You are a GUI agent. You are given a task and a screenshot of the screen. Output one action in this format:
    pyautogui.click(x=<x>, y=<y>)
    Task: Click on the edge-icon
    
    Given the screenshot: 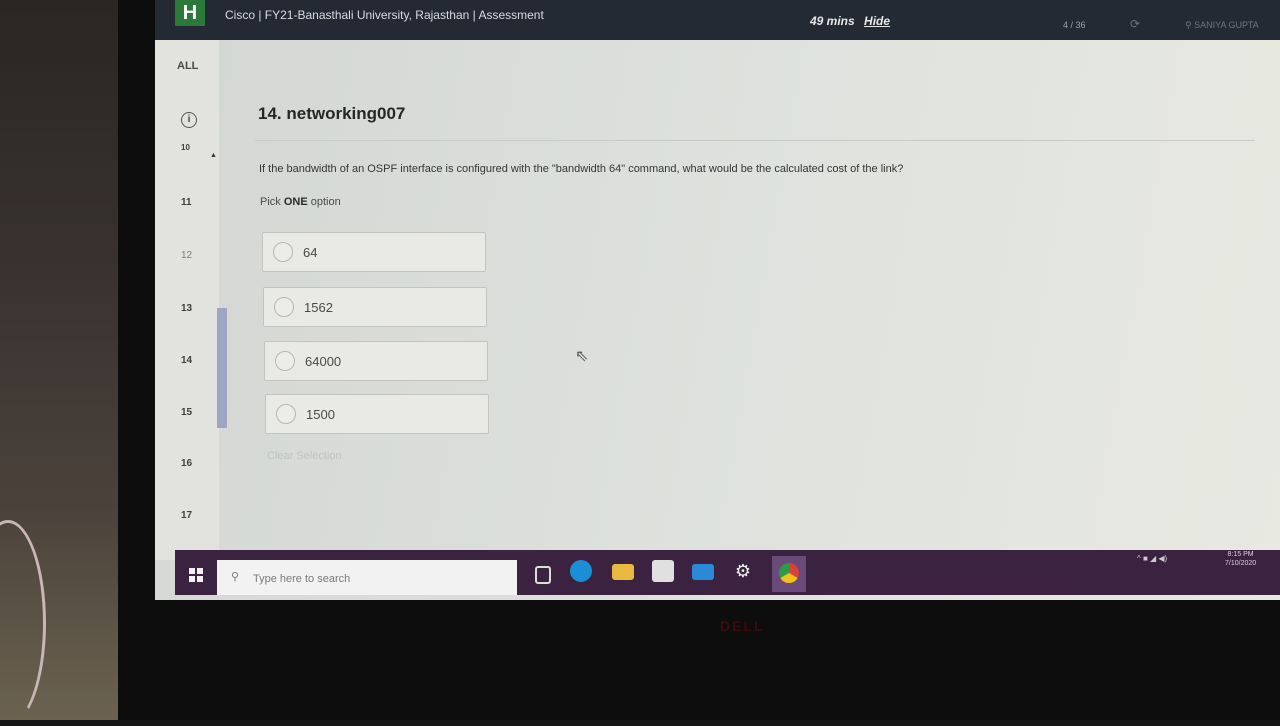 What is the action you would take?
    pyautogui.click(x=581, y=571)
    